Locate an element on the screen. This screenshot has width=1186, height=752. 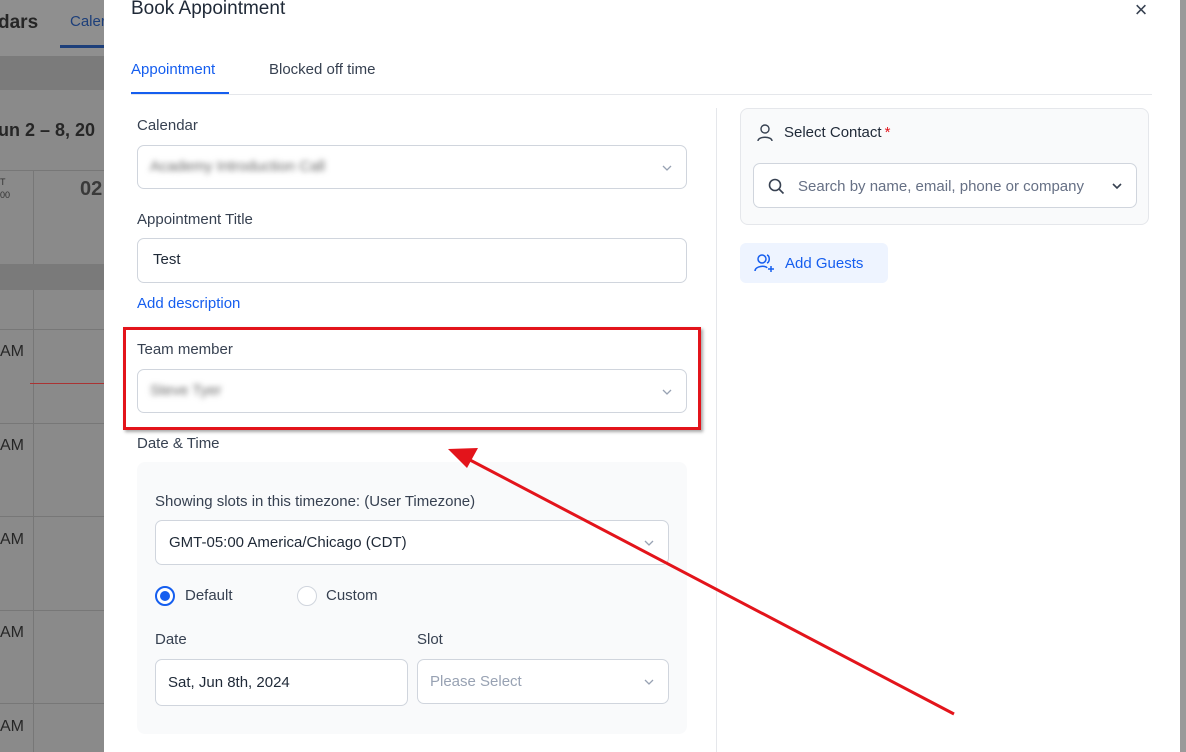
appointment-title-input: Test is located at coordinates (412, 260).